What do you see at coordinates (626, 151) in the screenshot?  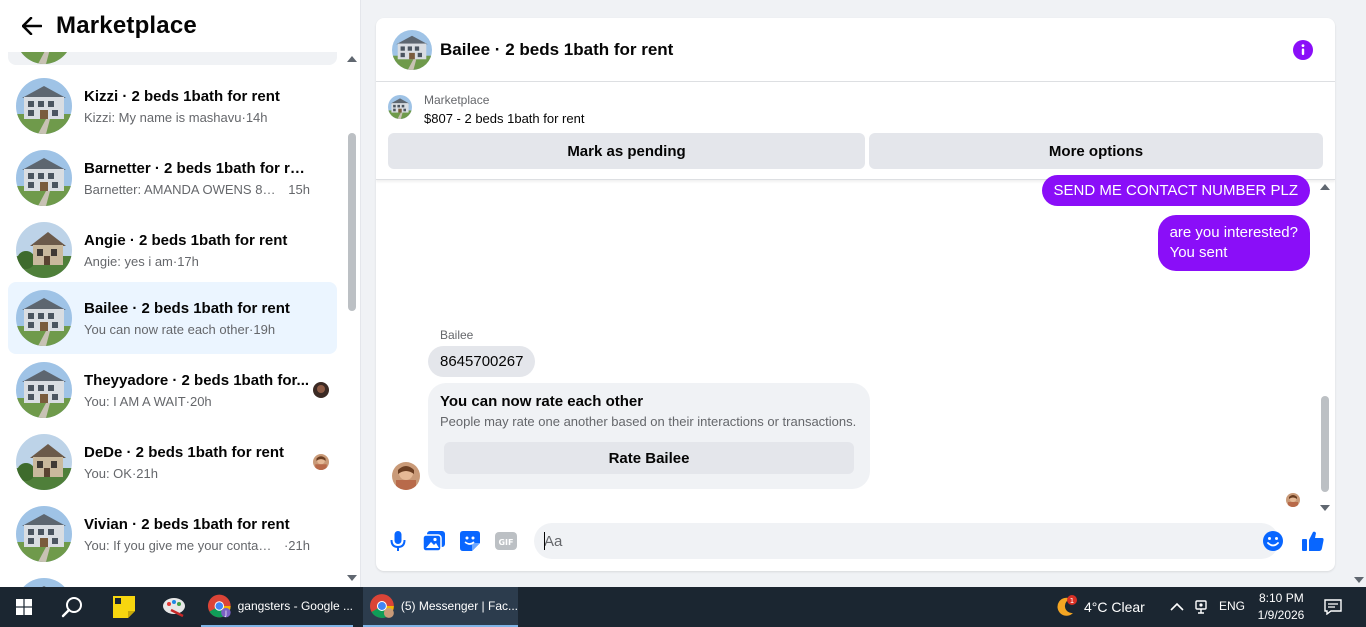 I see `mark-as-pending-button: Mark as pending` at bounding box center [626, 151].